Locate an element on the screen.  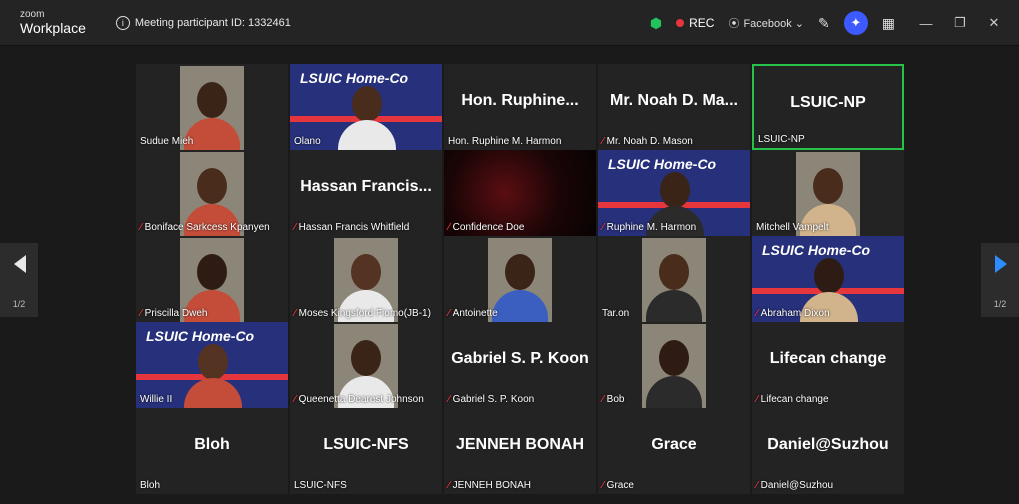
participant-tile: JENNEH BONAH ⁄ JENNEH BONAH is located at coordinates (520, 451).